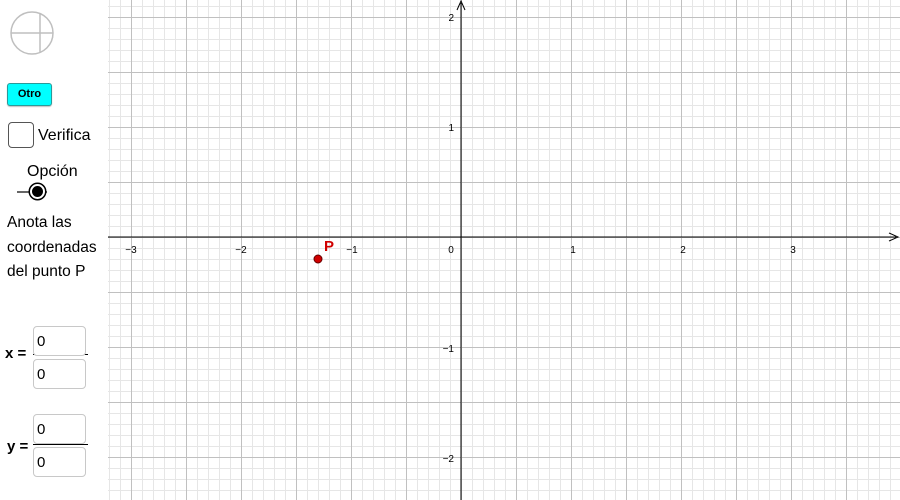 This screenshot has width=900, height=500. I want to click on y-tick-label: 1, so click(451, 128).